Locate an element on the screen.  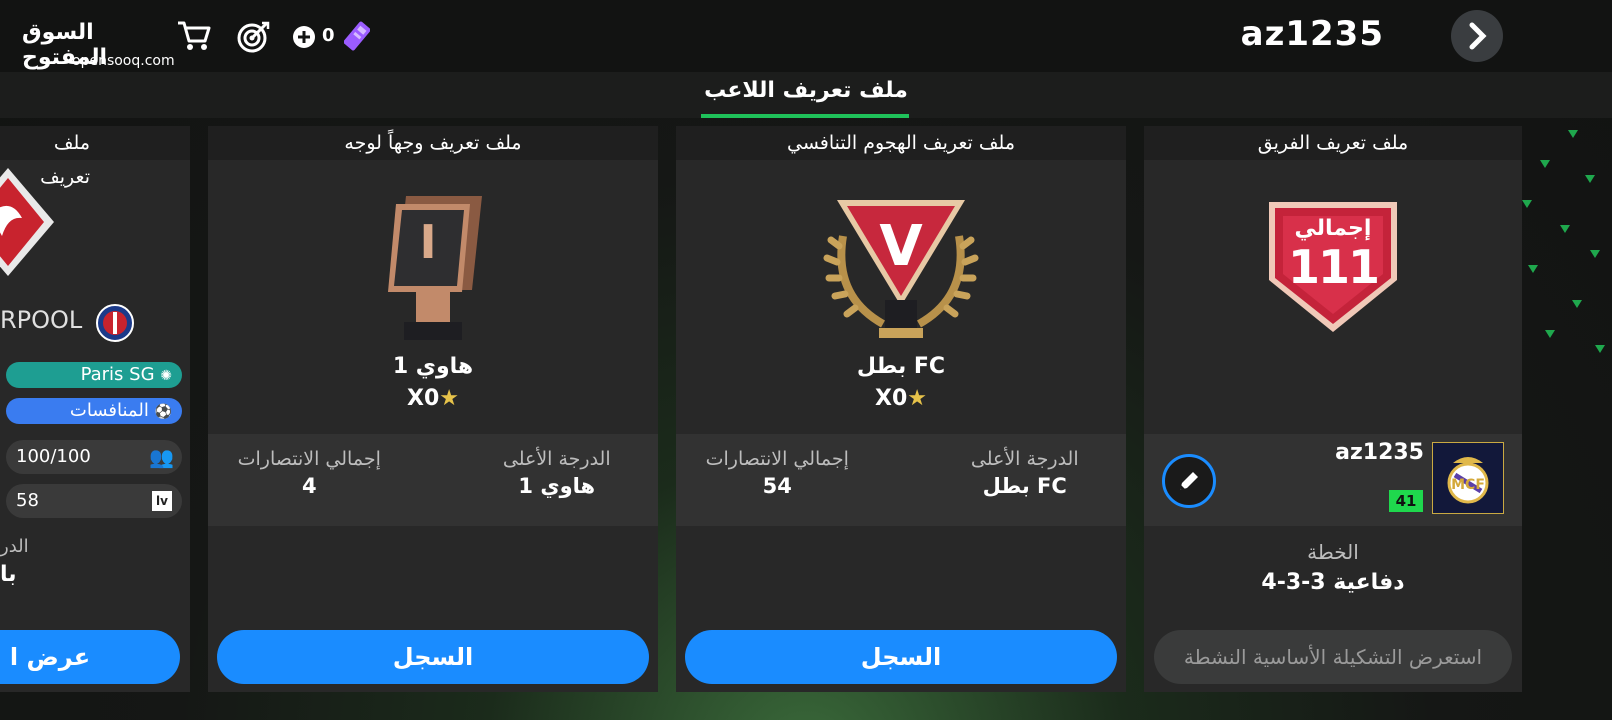
team-info-row: az1235 41 MCF is located at coordinates (1333, 480).